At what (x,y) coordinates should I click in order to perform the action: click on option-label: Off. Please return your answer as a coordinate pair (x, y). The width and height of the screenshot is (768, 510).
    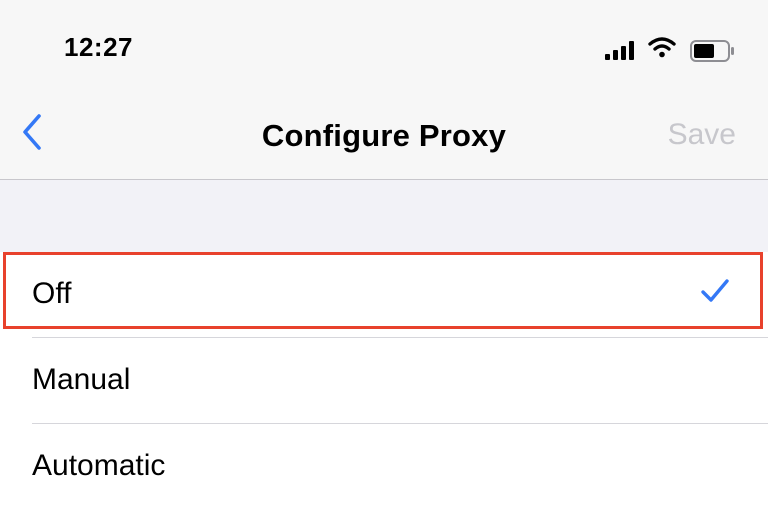
    Looking at the image, I should click on (52, 293).